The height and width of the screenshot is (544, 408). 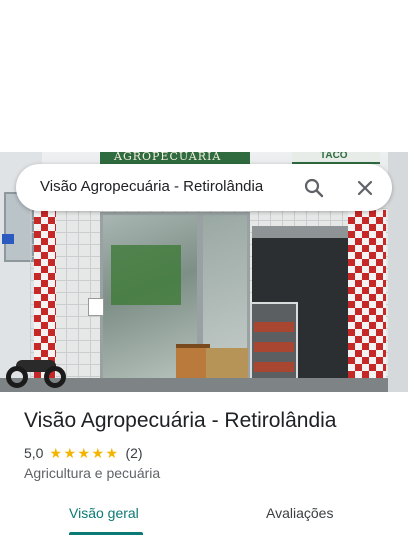 What do you see at coordinates (36, 370) in the screenshot?
I see `photo-motorcycle` at bounding box center [36, 370].